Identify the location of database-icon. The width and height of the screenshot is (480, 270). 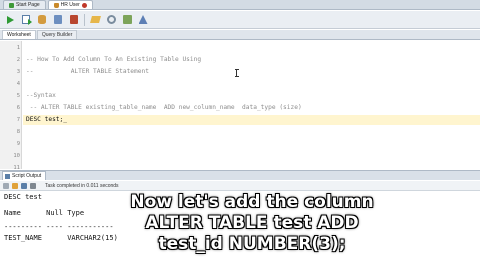
(42, 19).